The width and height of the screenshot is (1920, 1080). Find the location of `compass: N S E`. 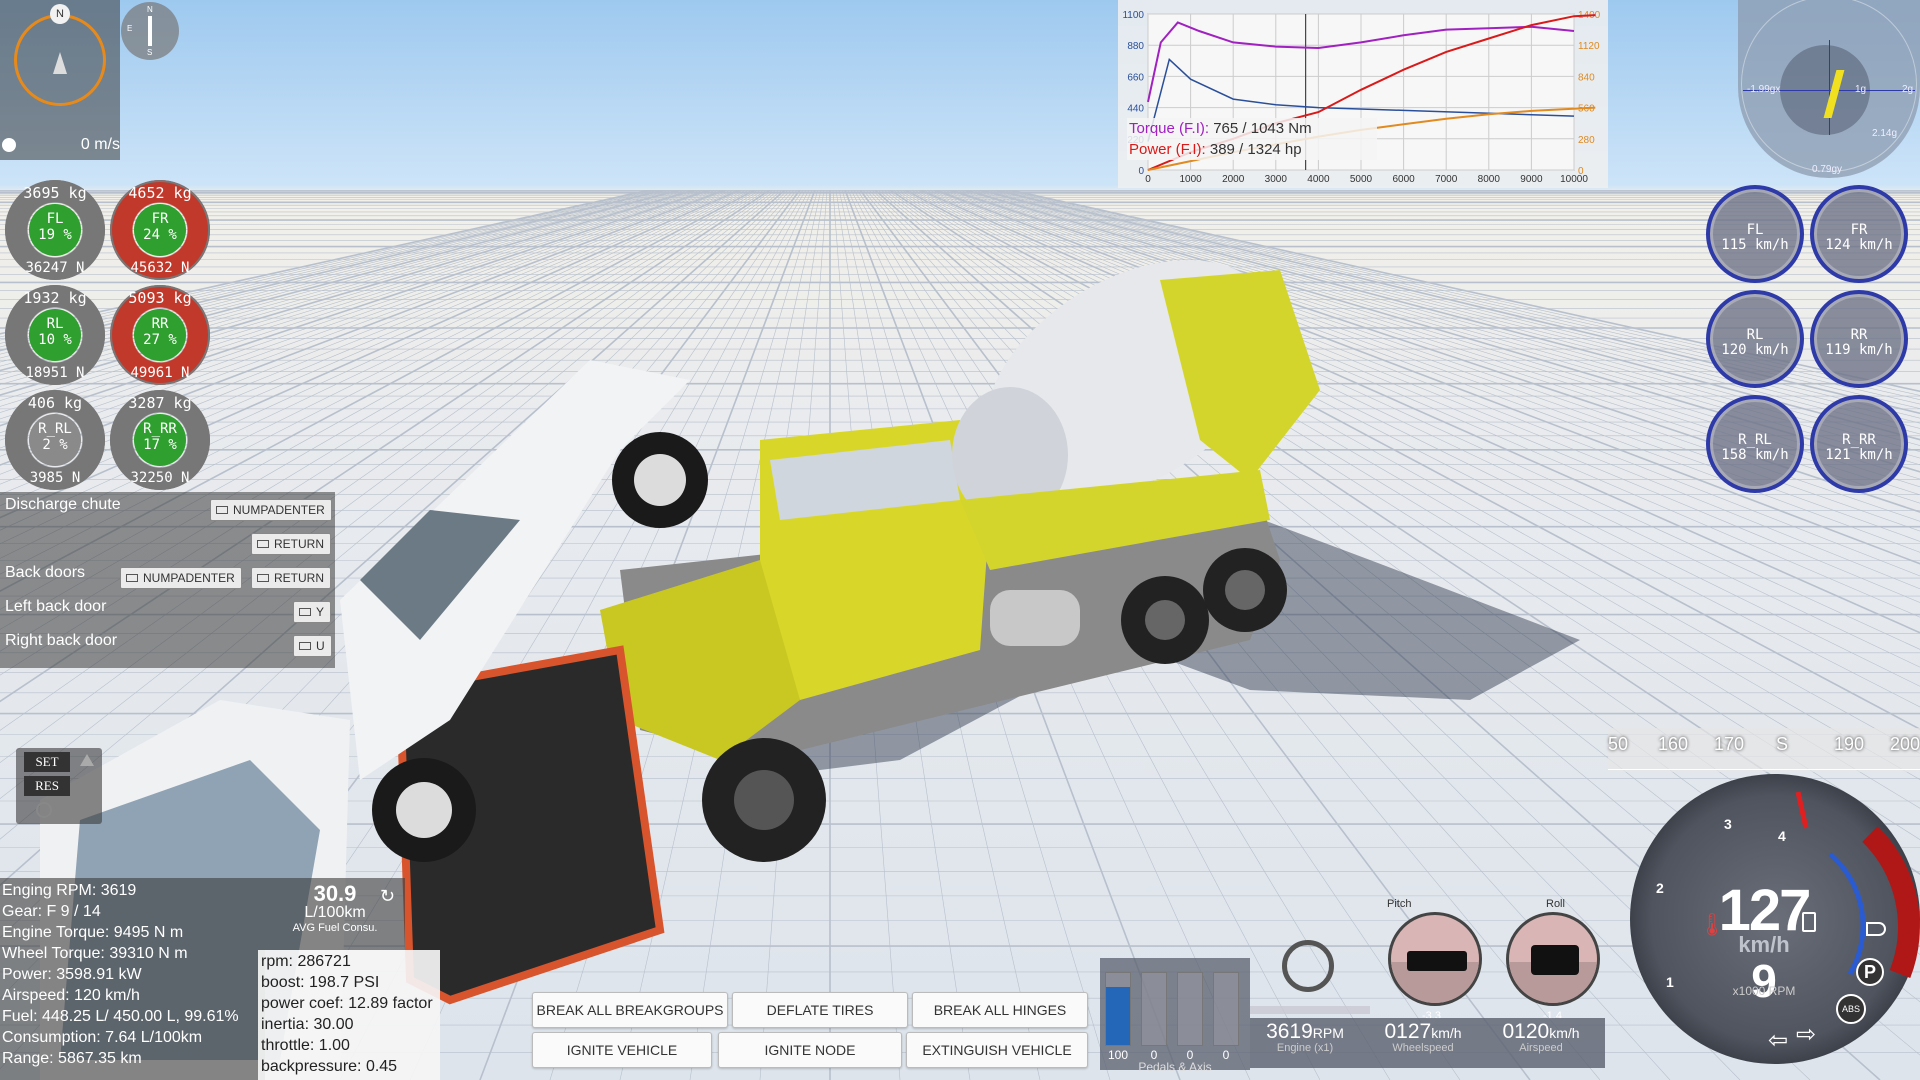

compass: N S E is located at coordinates (150, 31).